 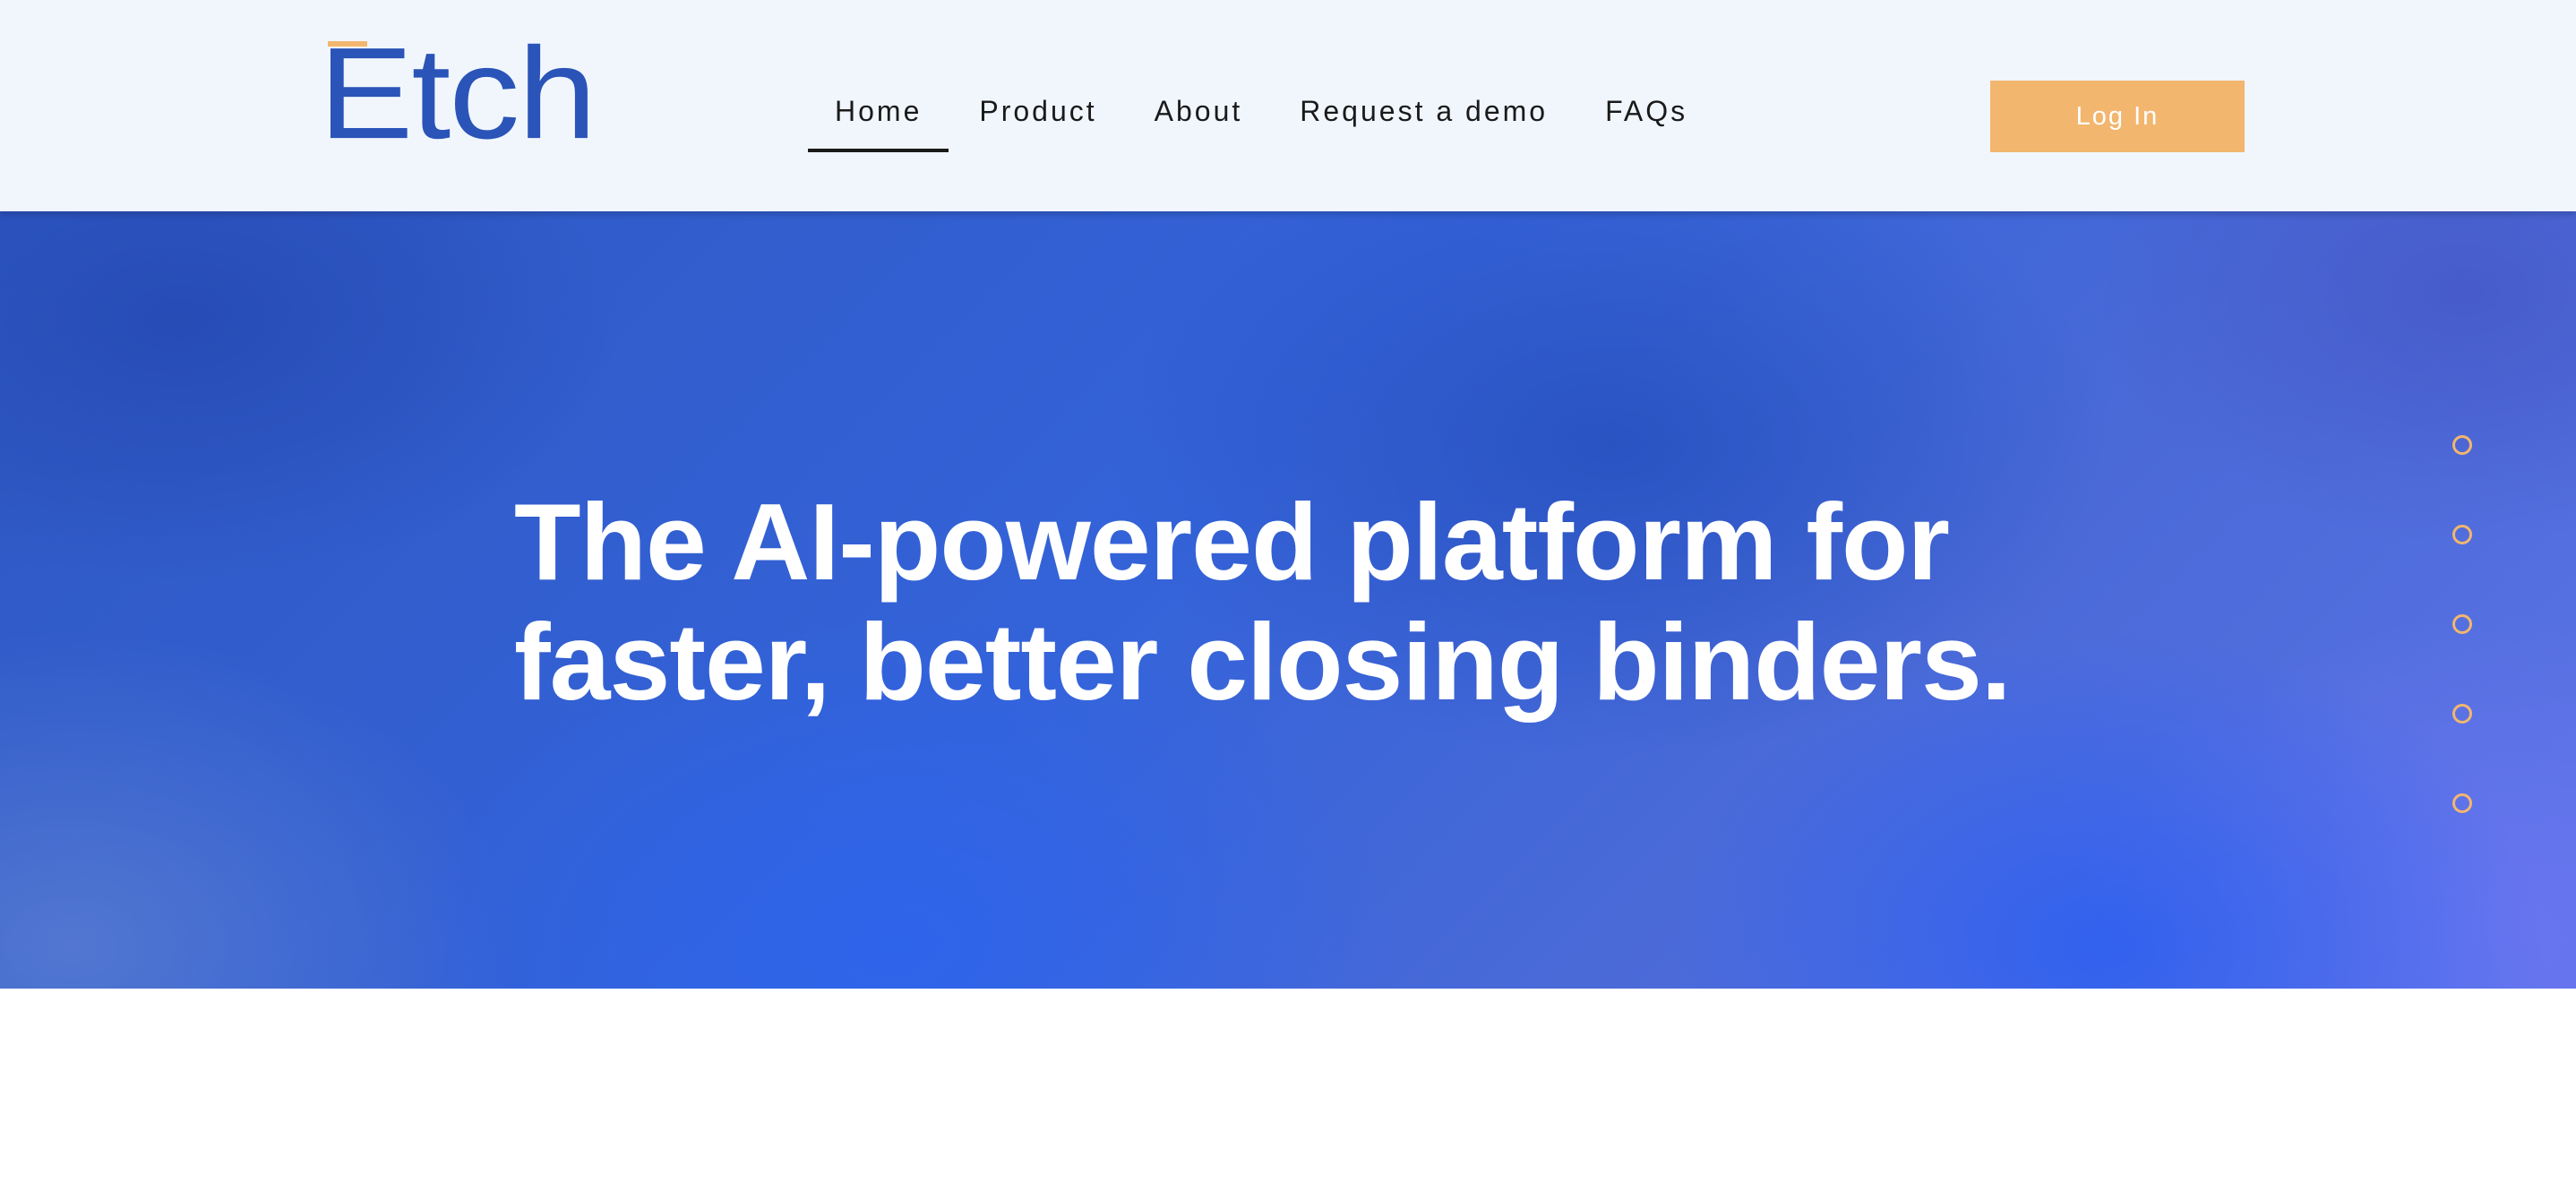 I want to click on section-nav-dots, so click(x=2462, y=624).